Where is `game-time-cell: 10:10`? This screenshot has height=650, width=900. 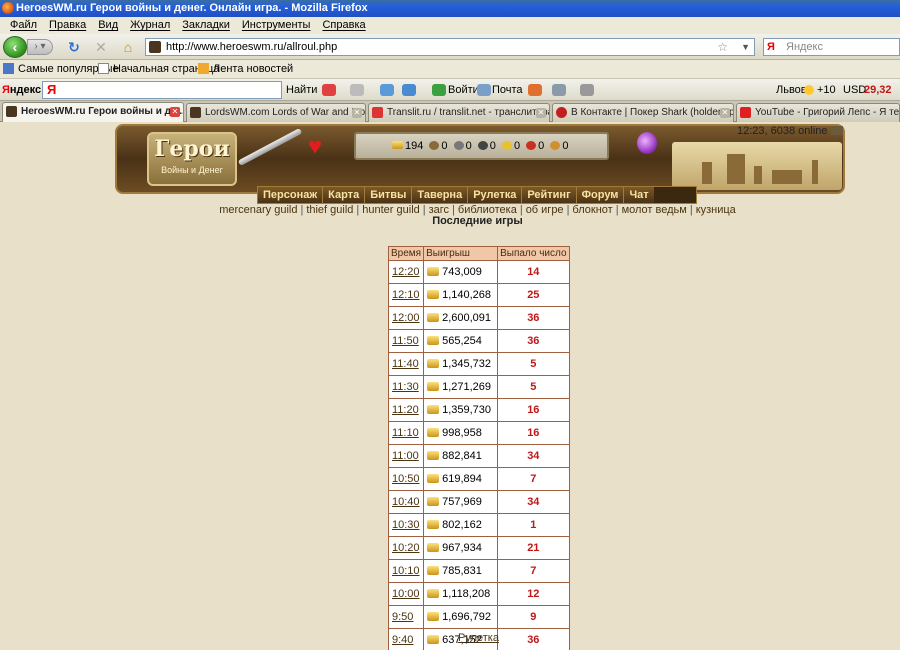 game-time-cell: 10:10 is located at coordinates (406, 571).